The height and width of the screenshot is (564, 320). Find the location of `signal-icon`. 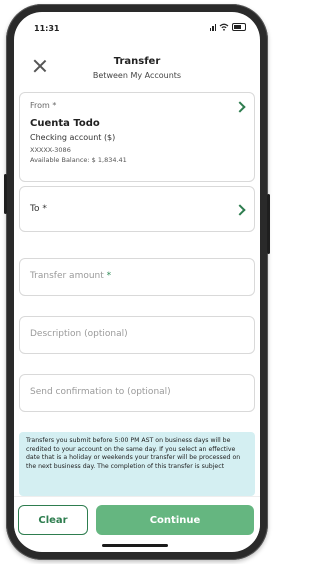

signal-icon is located at coordinates (212, 27).